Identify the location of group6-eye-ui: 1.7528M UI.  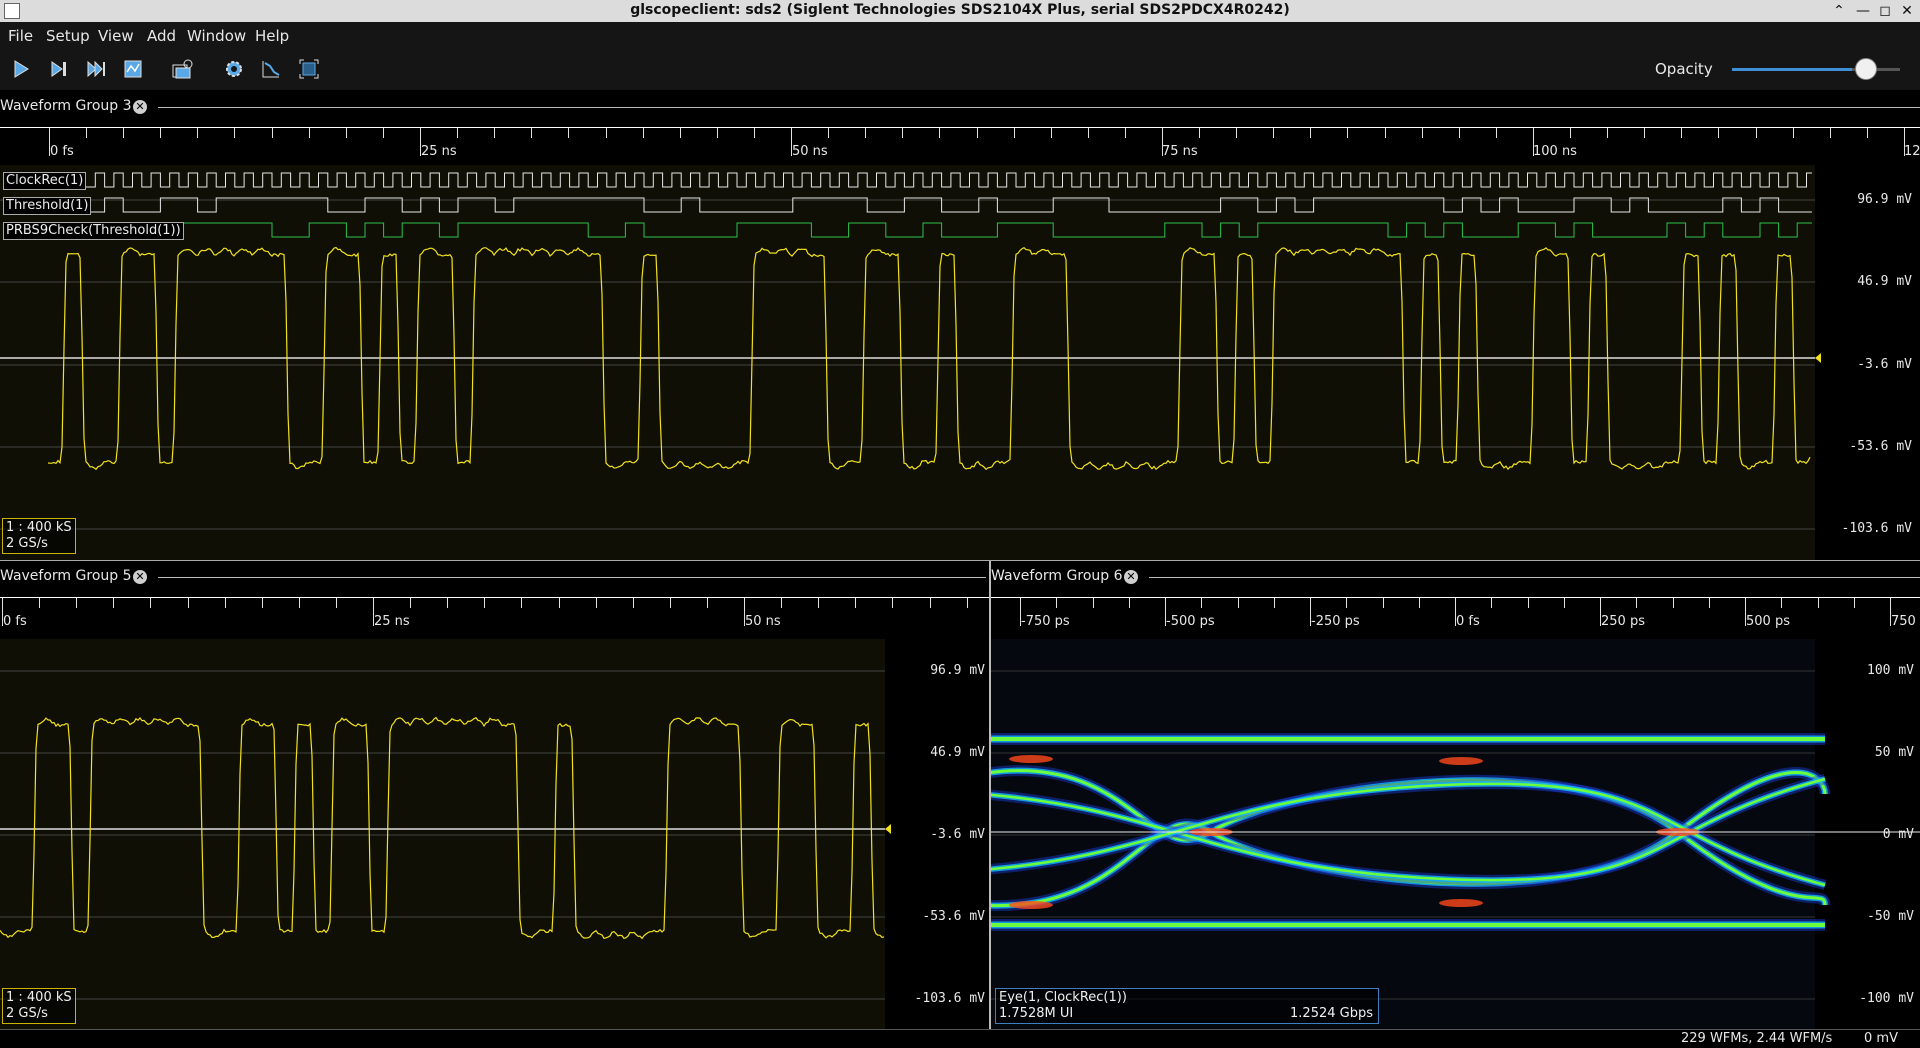
(1036, 1013).